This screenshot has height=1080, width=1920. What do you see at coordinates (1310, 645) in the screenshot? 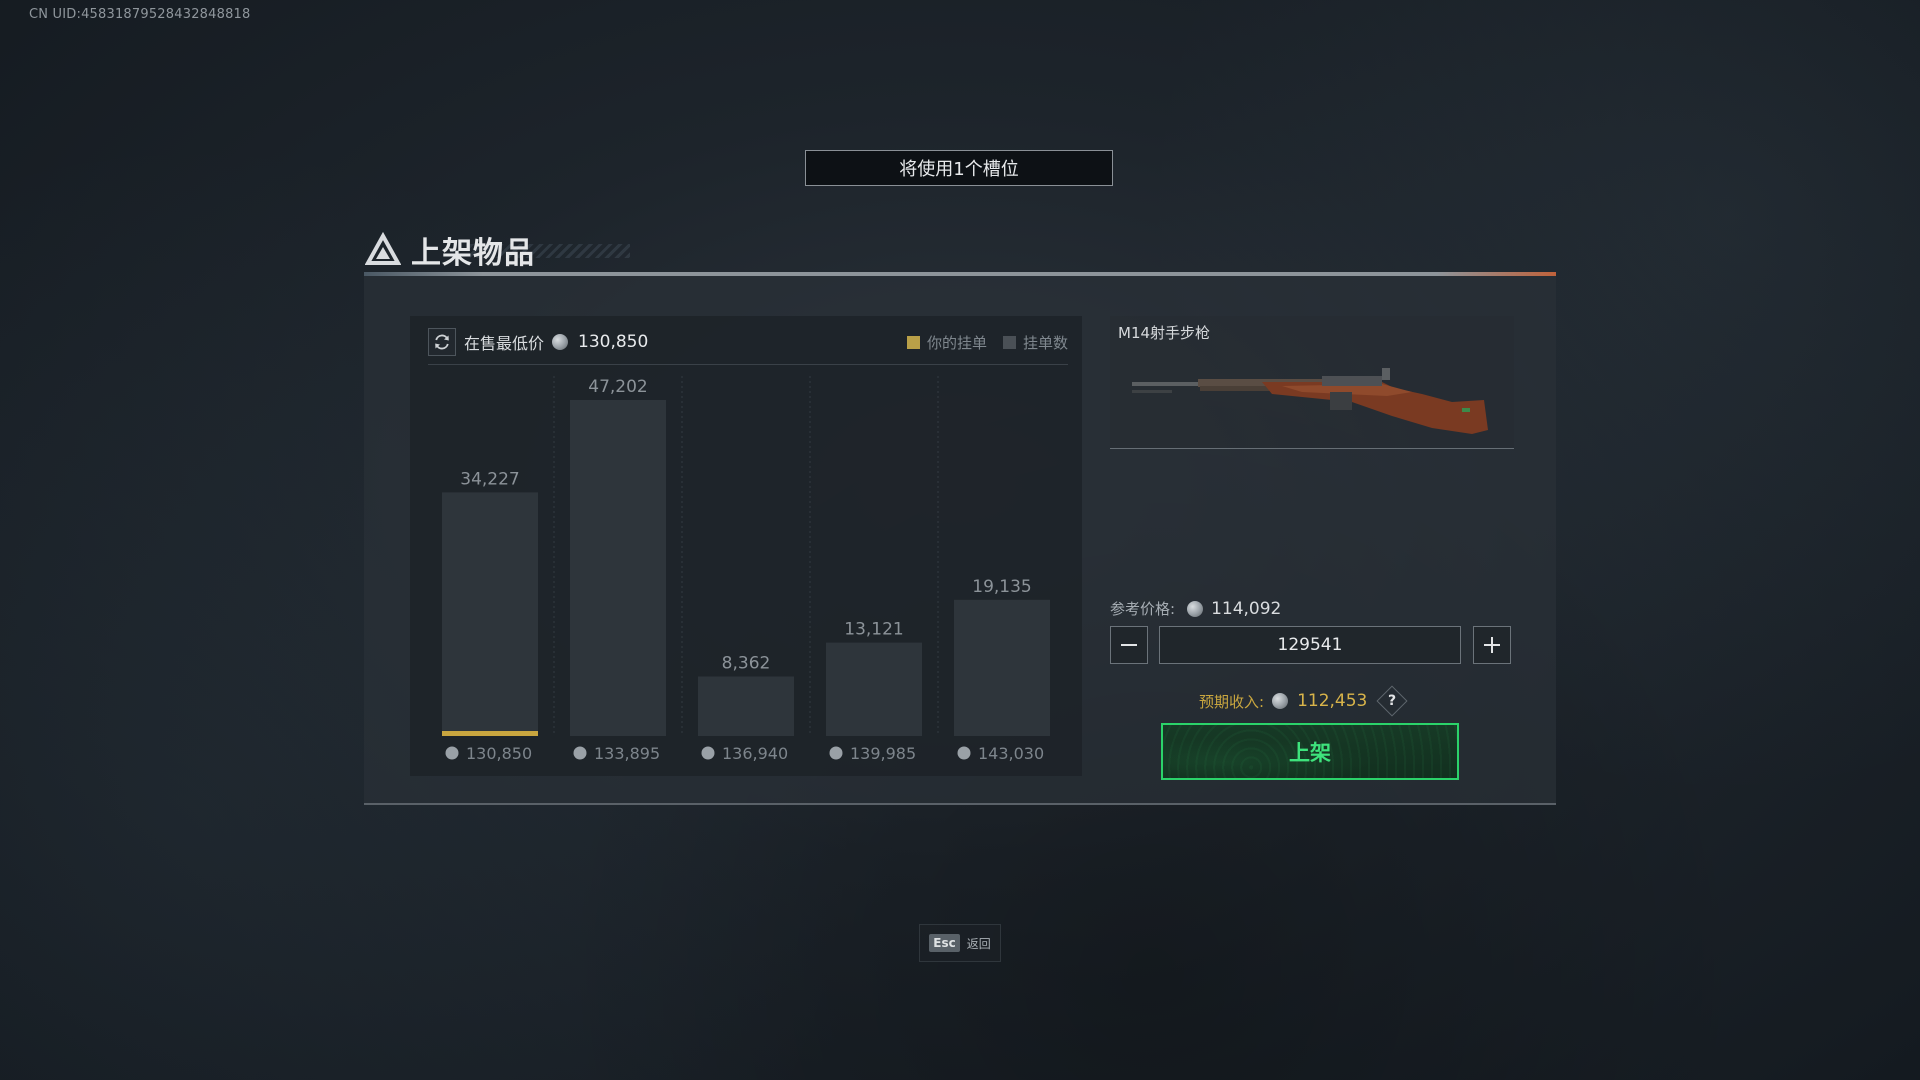
I see `price-input` at bounding box center [1310, 645].